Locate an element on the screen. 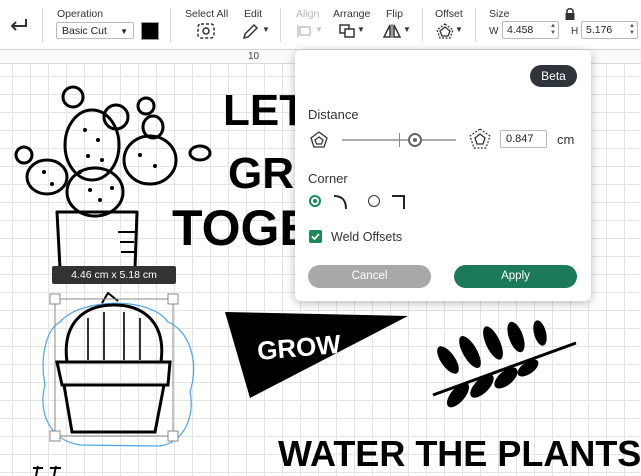 The width and height of the screenshot is (641, 476). corner-square-radio is located at coordinates (374, 201).